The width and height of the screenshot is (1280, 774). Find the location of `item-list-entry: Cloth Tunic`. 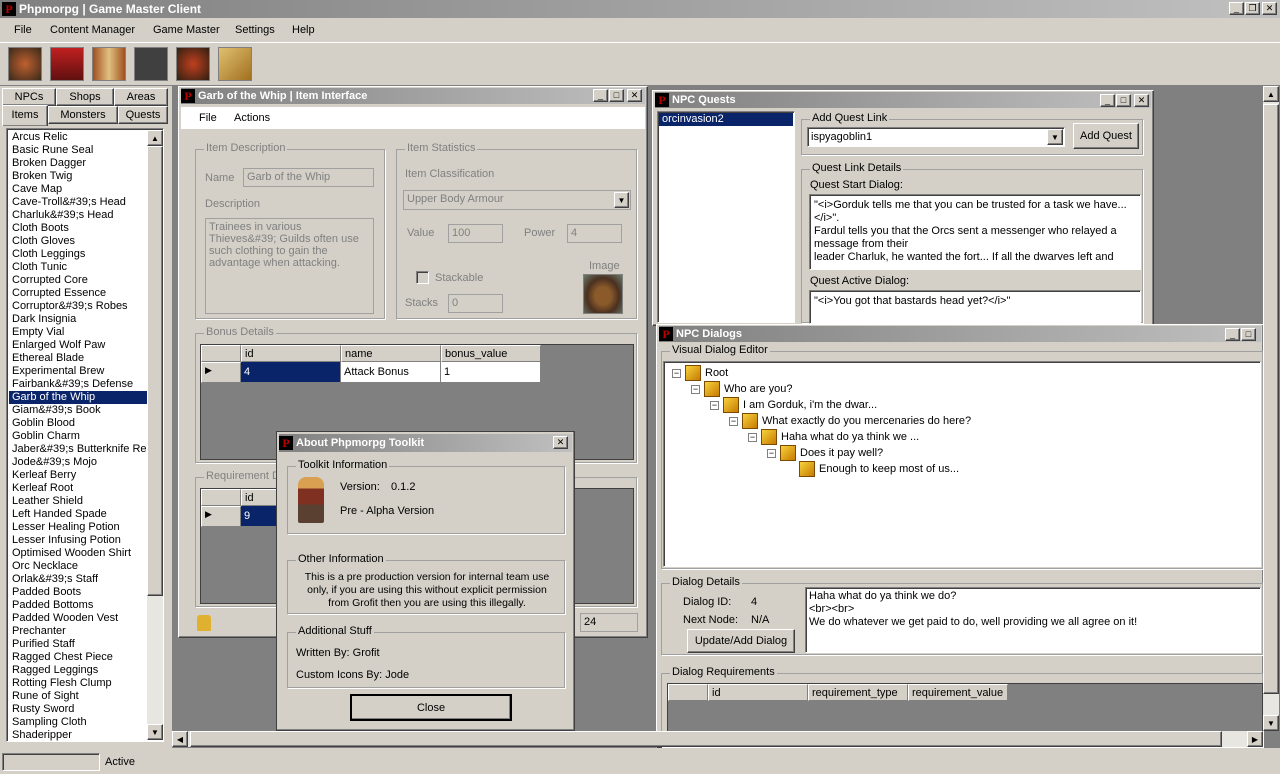

item-list-entry: Cloth Tunic is located at coordinates (78, 267).